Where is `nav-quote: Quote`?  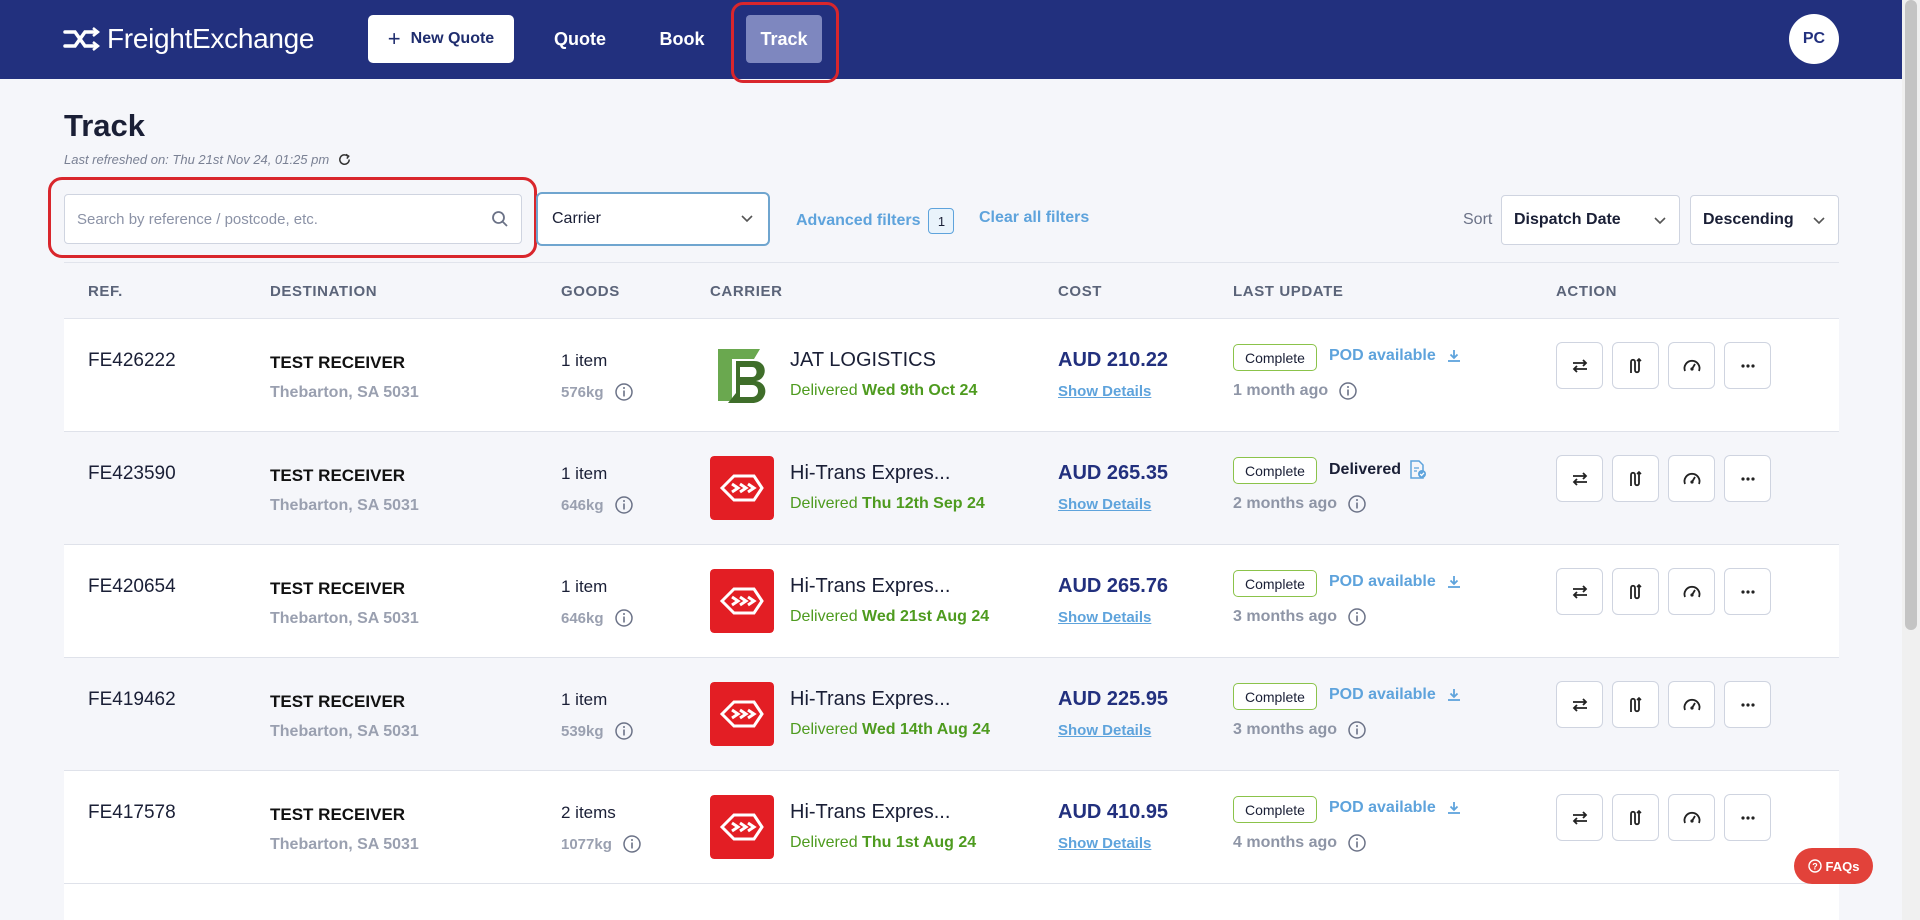
nav-quote: Quote is located at coordinates (580, 39).